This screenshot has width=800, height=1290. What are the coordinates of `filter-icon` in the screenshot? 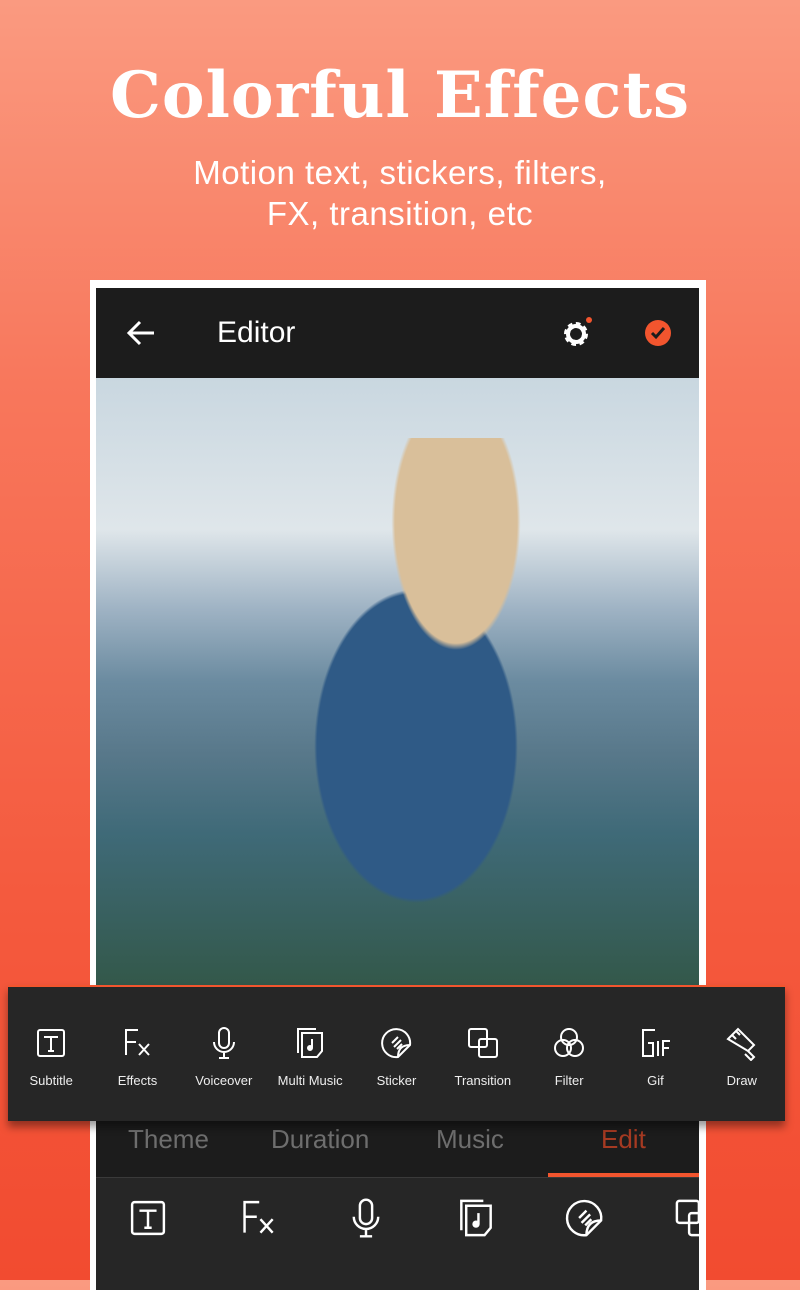 It's located at (569, 1042).